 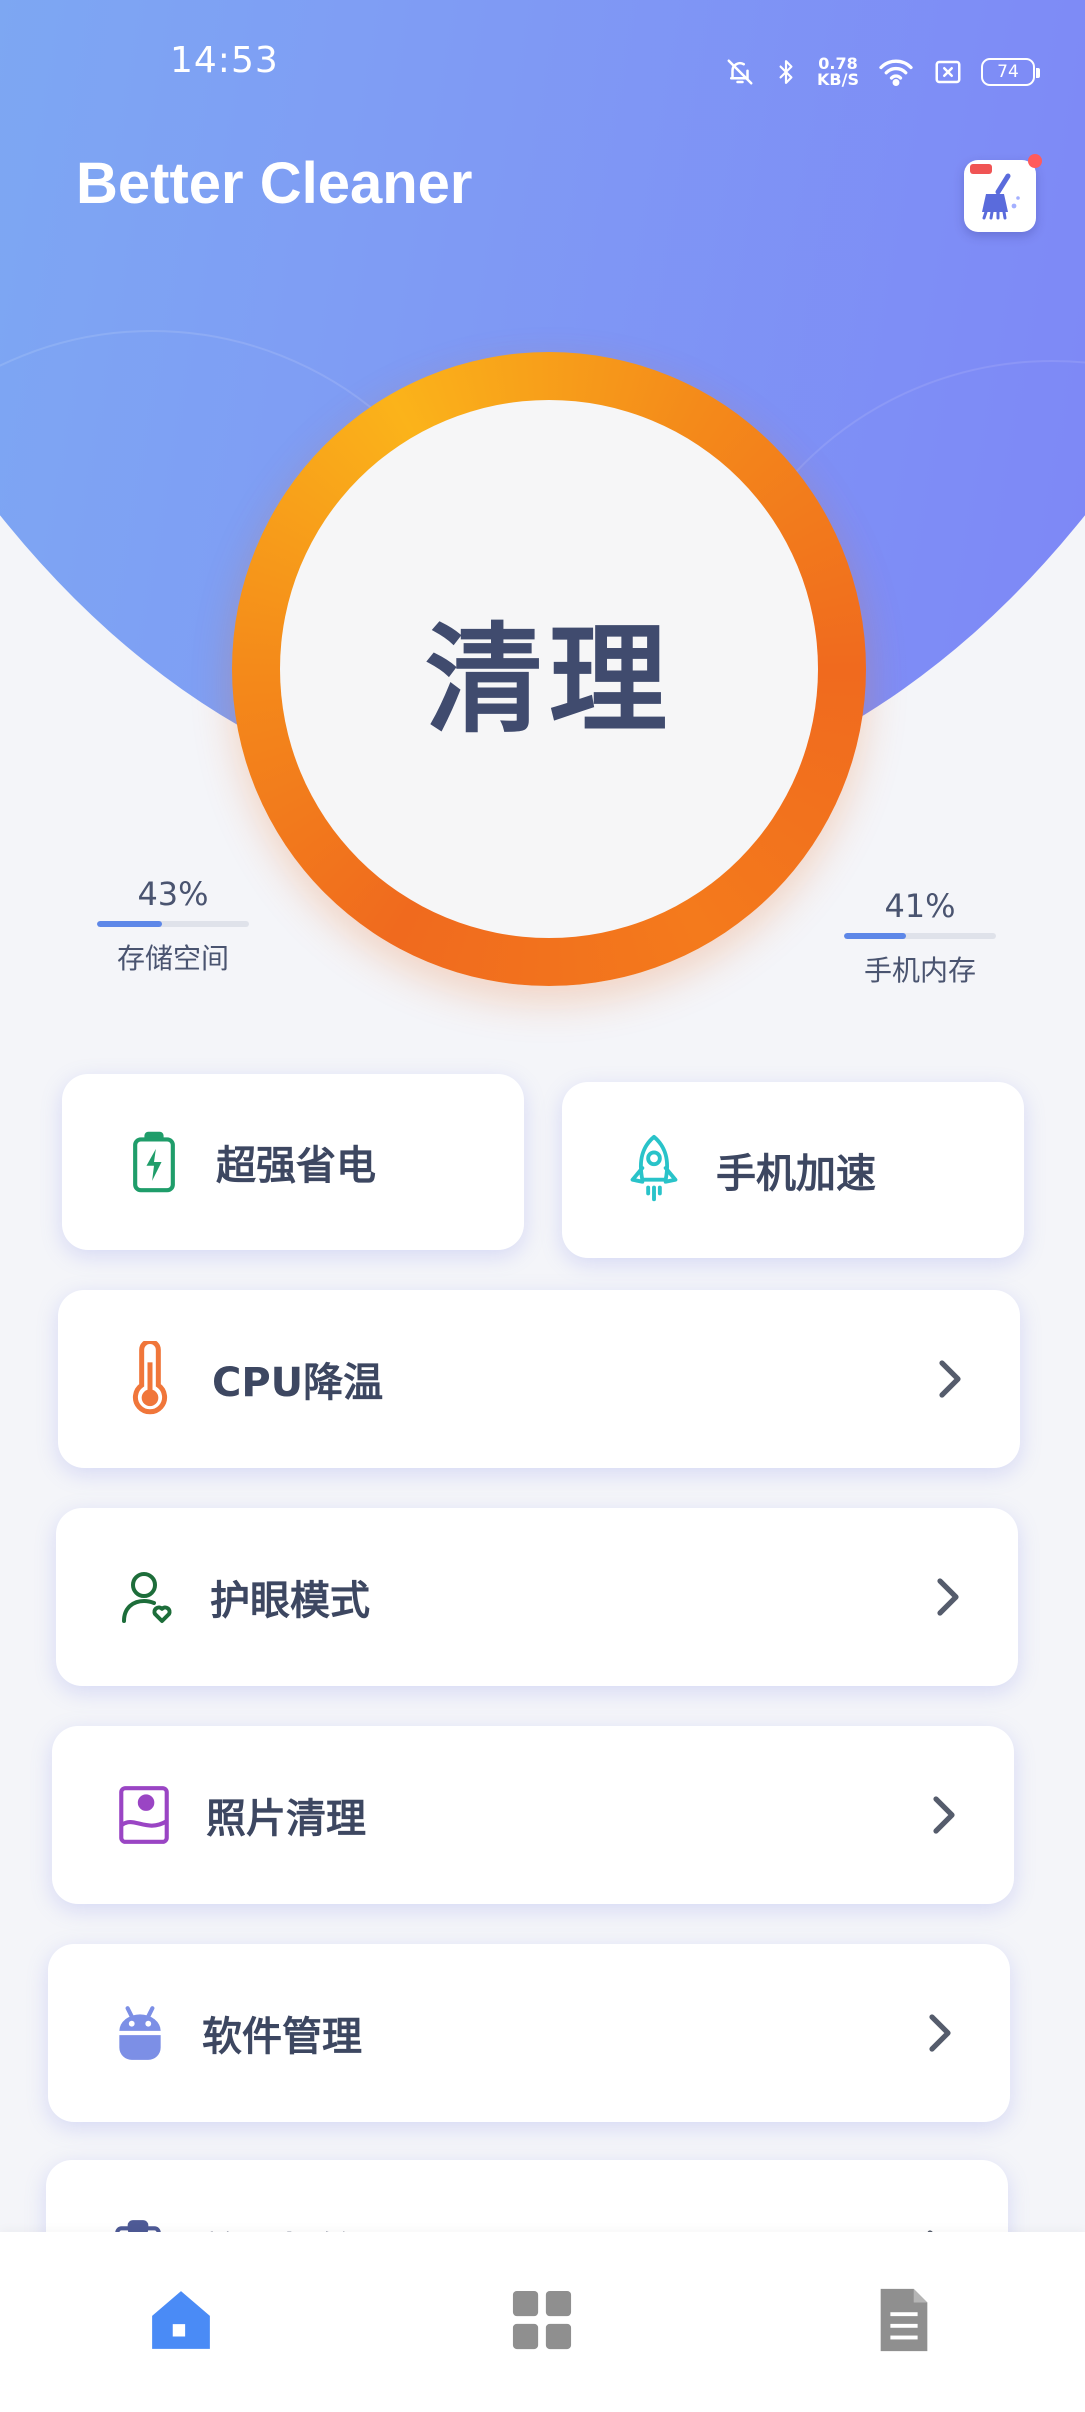 What do you see at coordinates (154, 1162) in the screenshot?
I see `battery-charging-icon` at bounding box center [154, 1162].